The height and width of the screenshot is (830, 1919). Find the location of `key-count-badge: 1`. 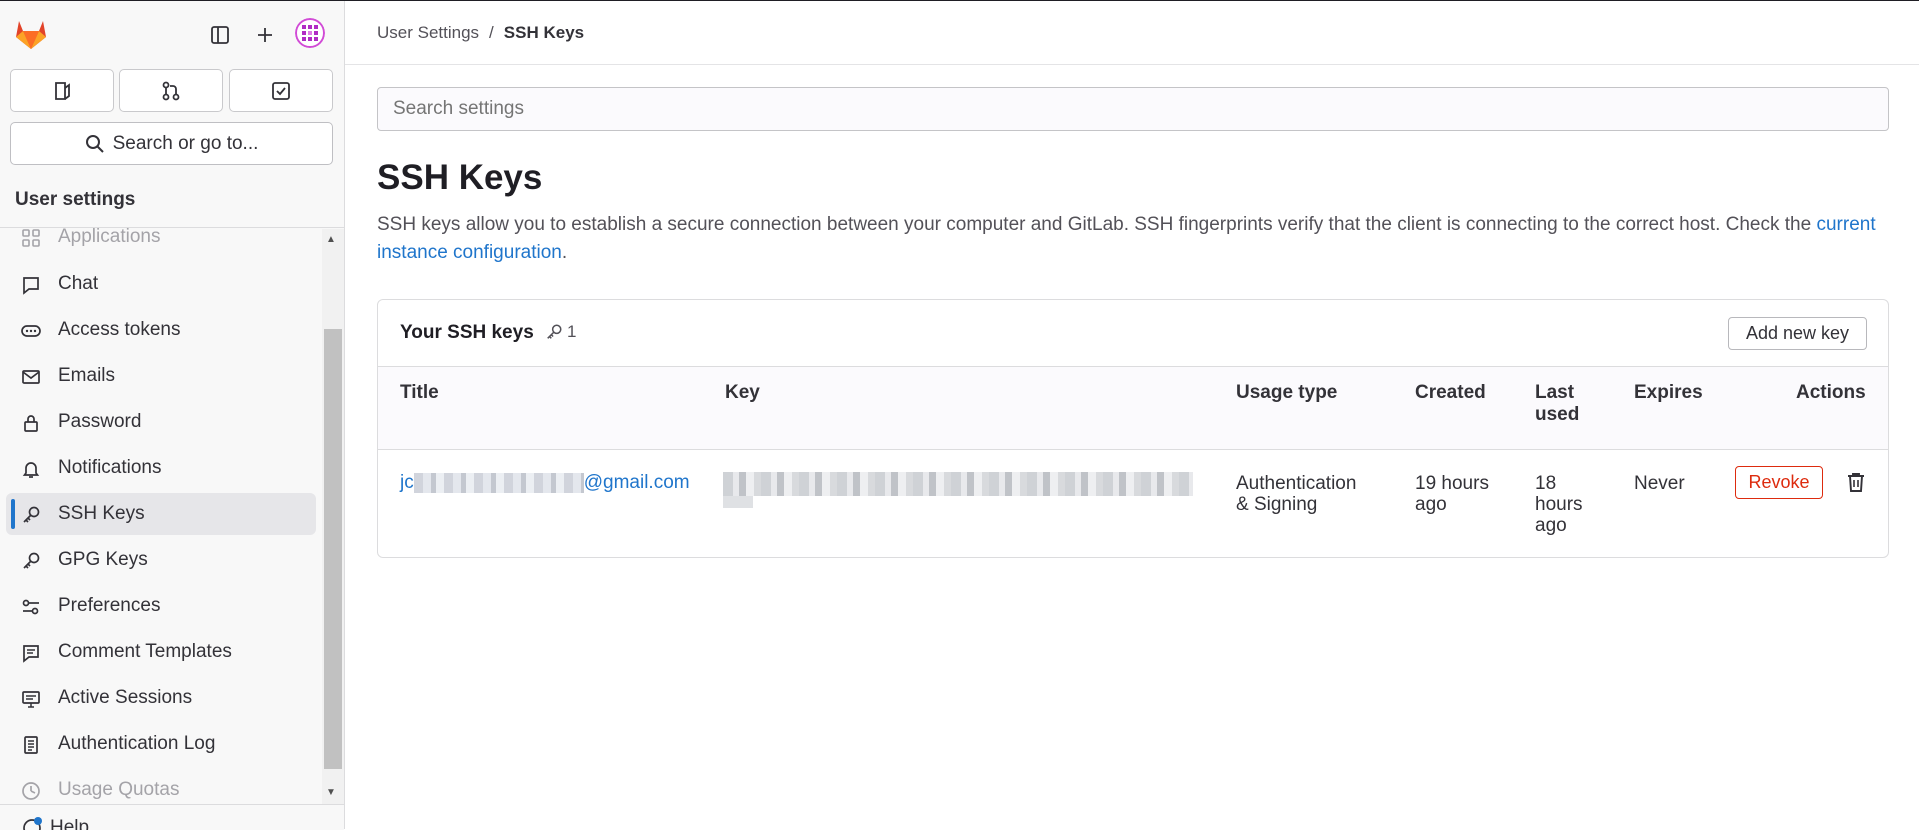

key-count-badge: 1 is located at coordinates (560, 332).